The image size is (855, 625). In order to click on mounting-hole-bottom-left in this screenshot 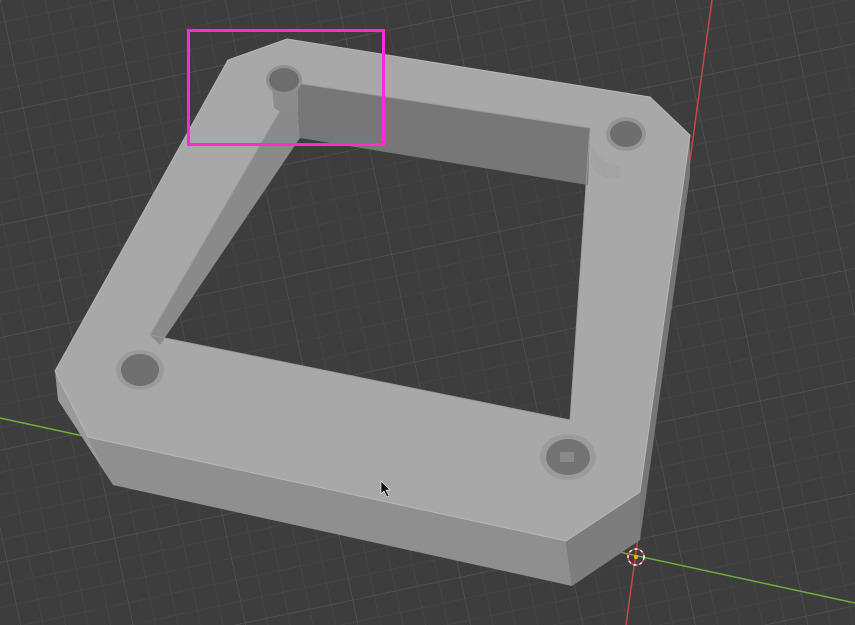, I will do `click(140, 370)`.